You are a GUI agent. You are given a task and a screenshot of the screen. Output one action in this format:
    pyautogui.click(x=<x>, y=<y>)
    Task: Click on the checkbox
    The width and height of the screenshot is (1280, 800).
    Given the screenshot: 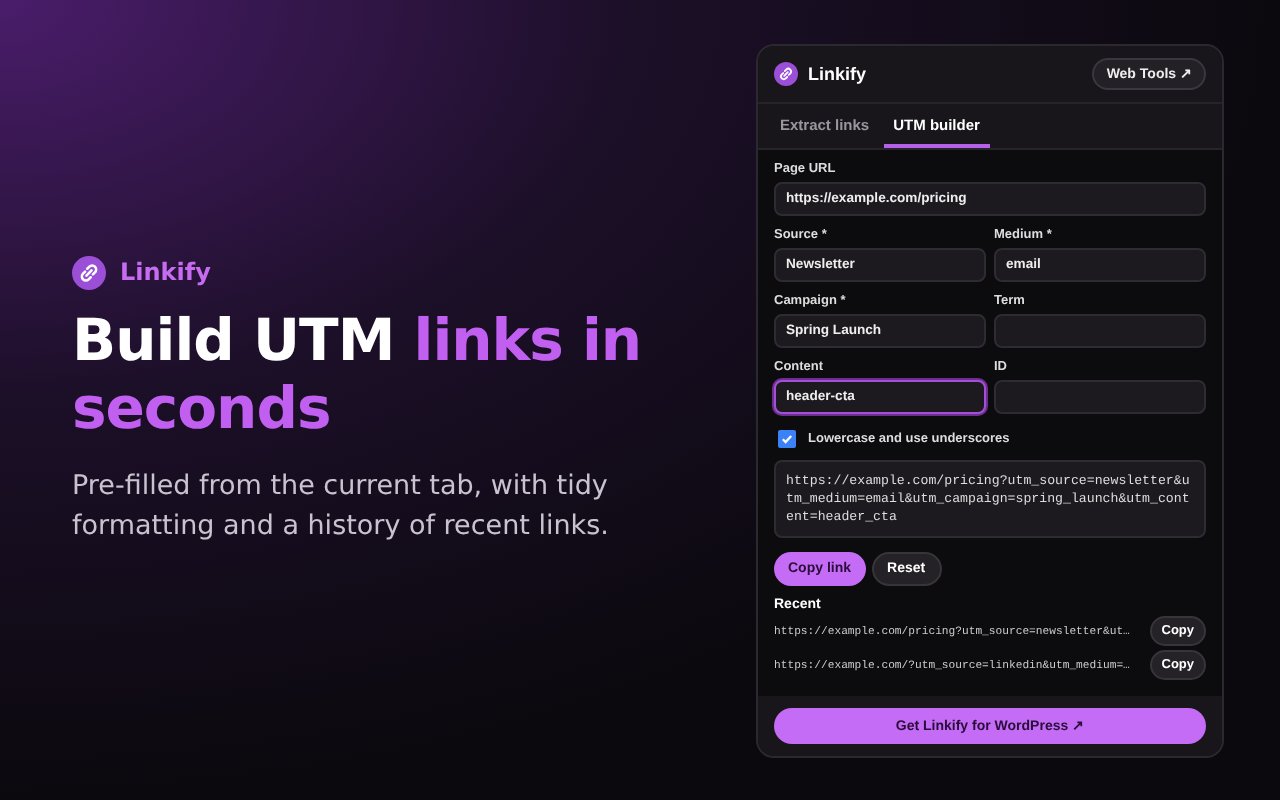 What is the action you would take?
    pyautogui.click(x=787, y=438)
    